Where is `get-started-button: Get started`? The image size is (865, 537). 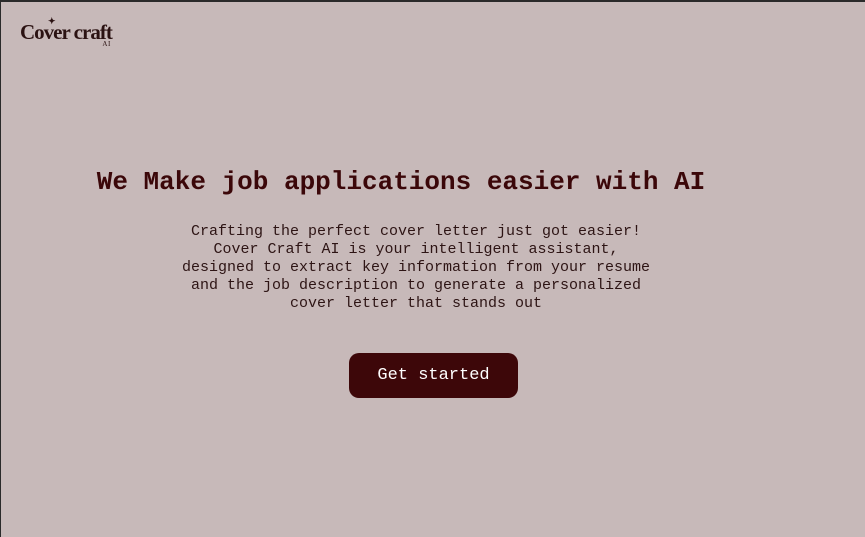 get-started-button: Get started is located at coordinates (433, 375).